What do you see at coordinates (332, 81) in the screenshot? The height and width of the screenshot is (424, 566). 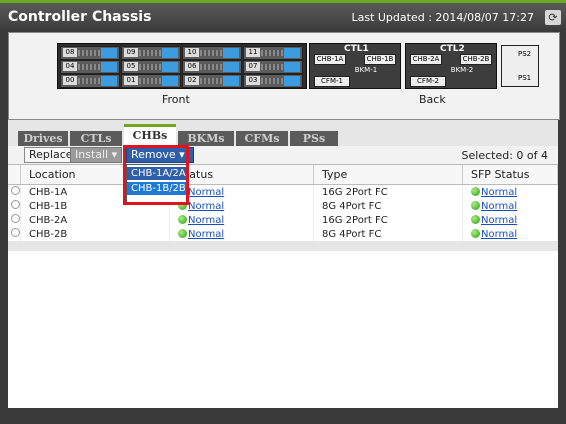 I see `cfm-1: CFM-1` at bounding box center [332, 81].